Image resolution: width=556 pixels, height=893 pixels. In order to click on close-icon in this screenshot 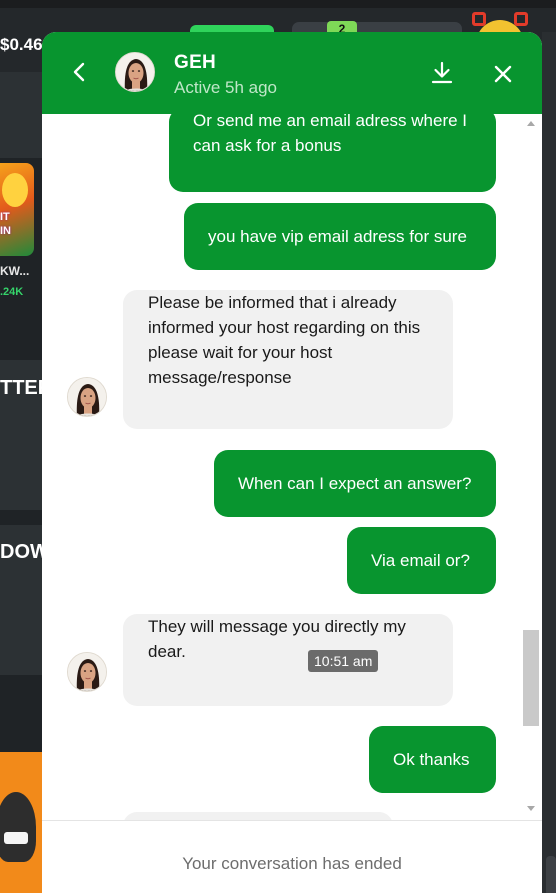, I will do `click(503, 74)`.